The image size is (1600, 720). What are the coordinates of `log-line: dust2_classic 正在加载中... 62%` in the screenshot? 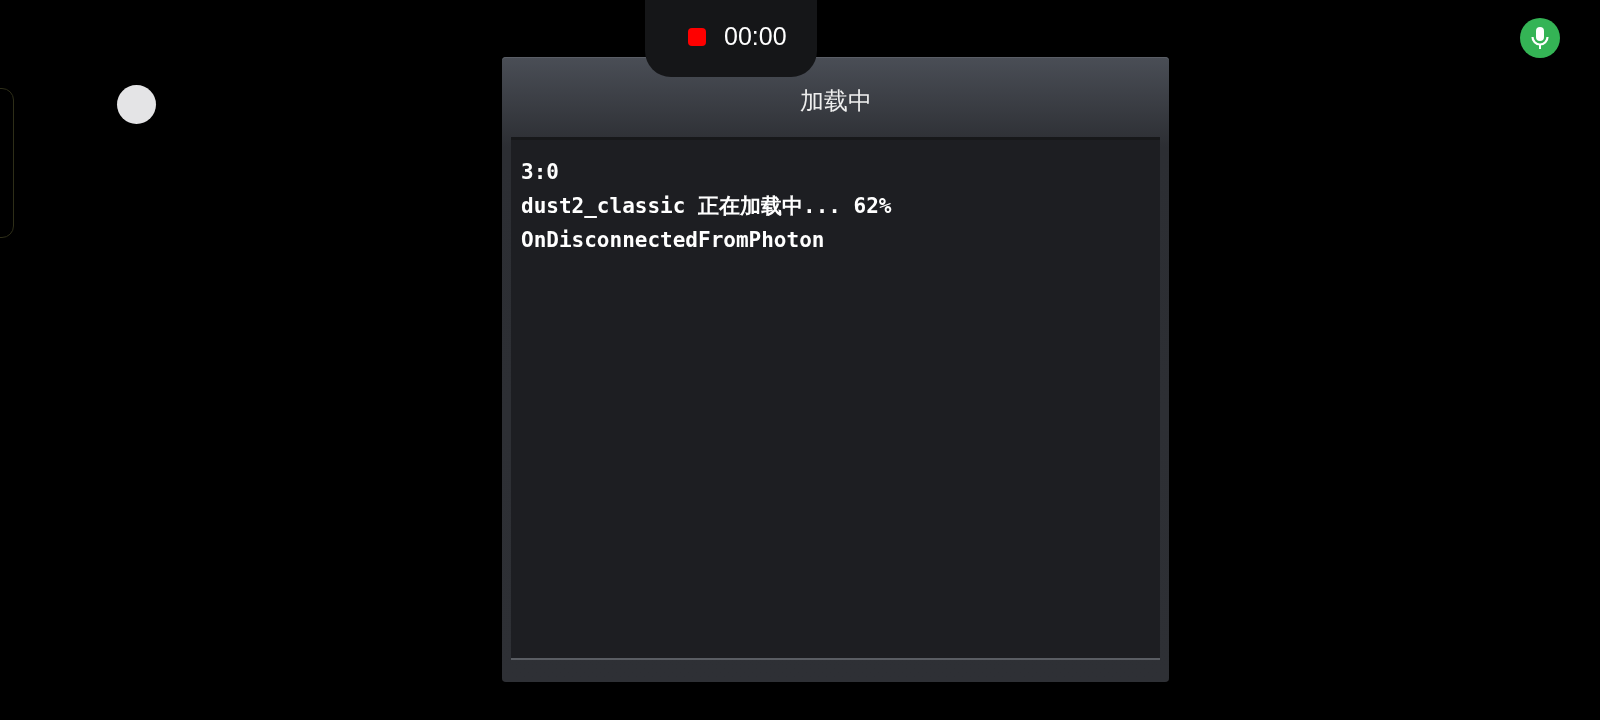 It's located at (707, 206).